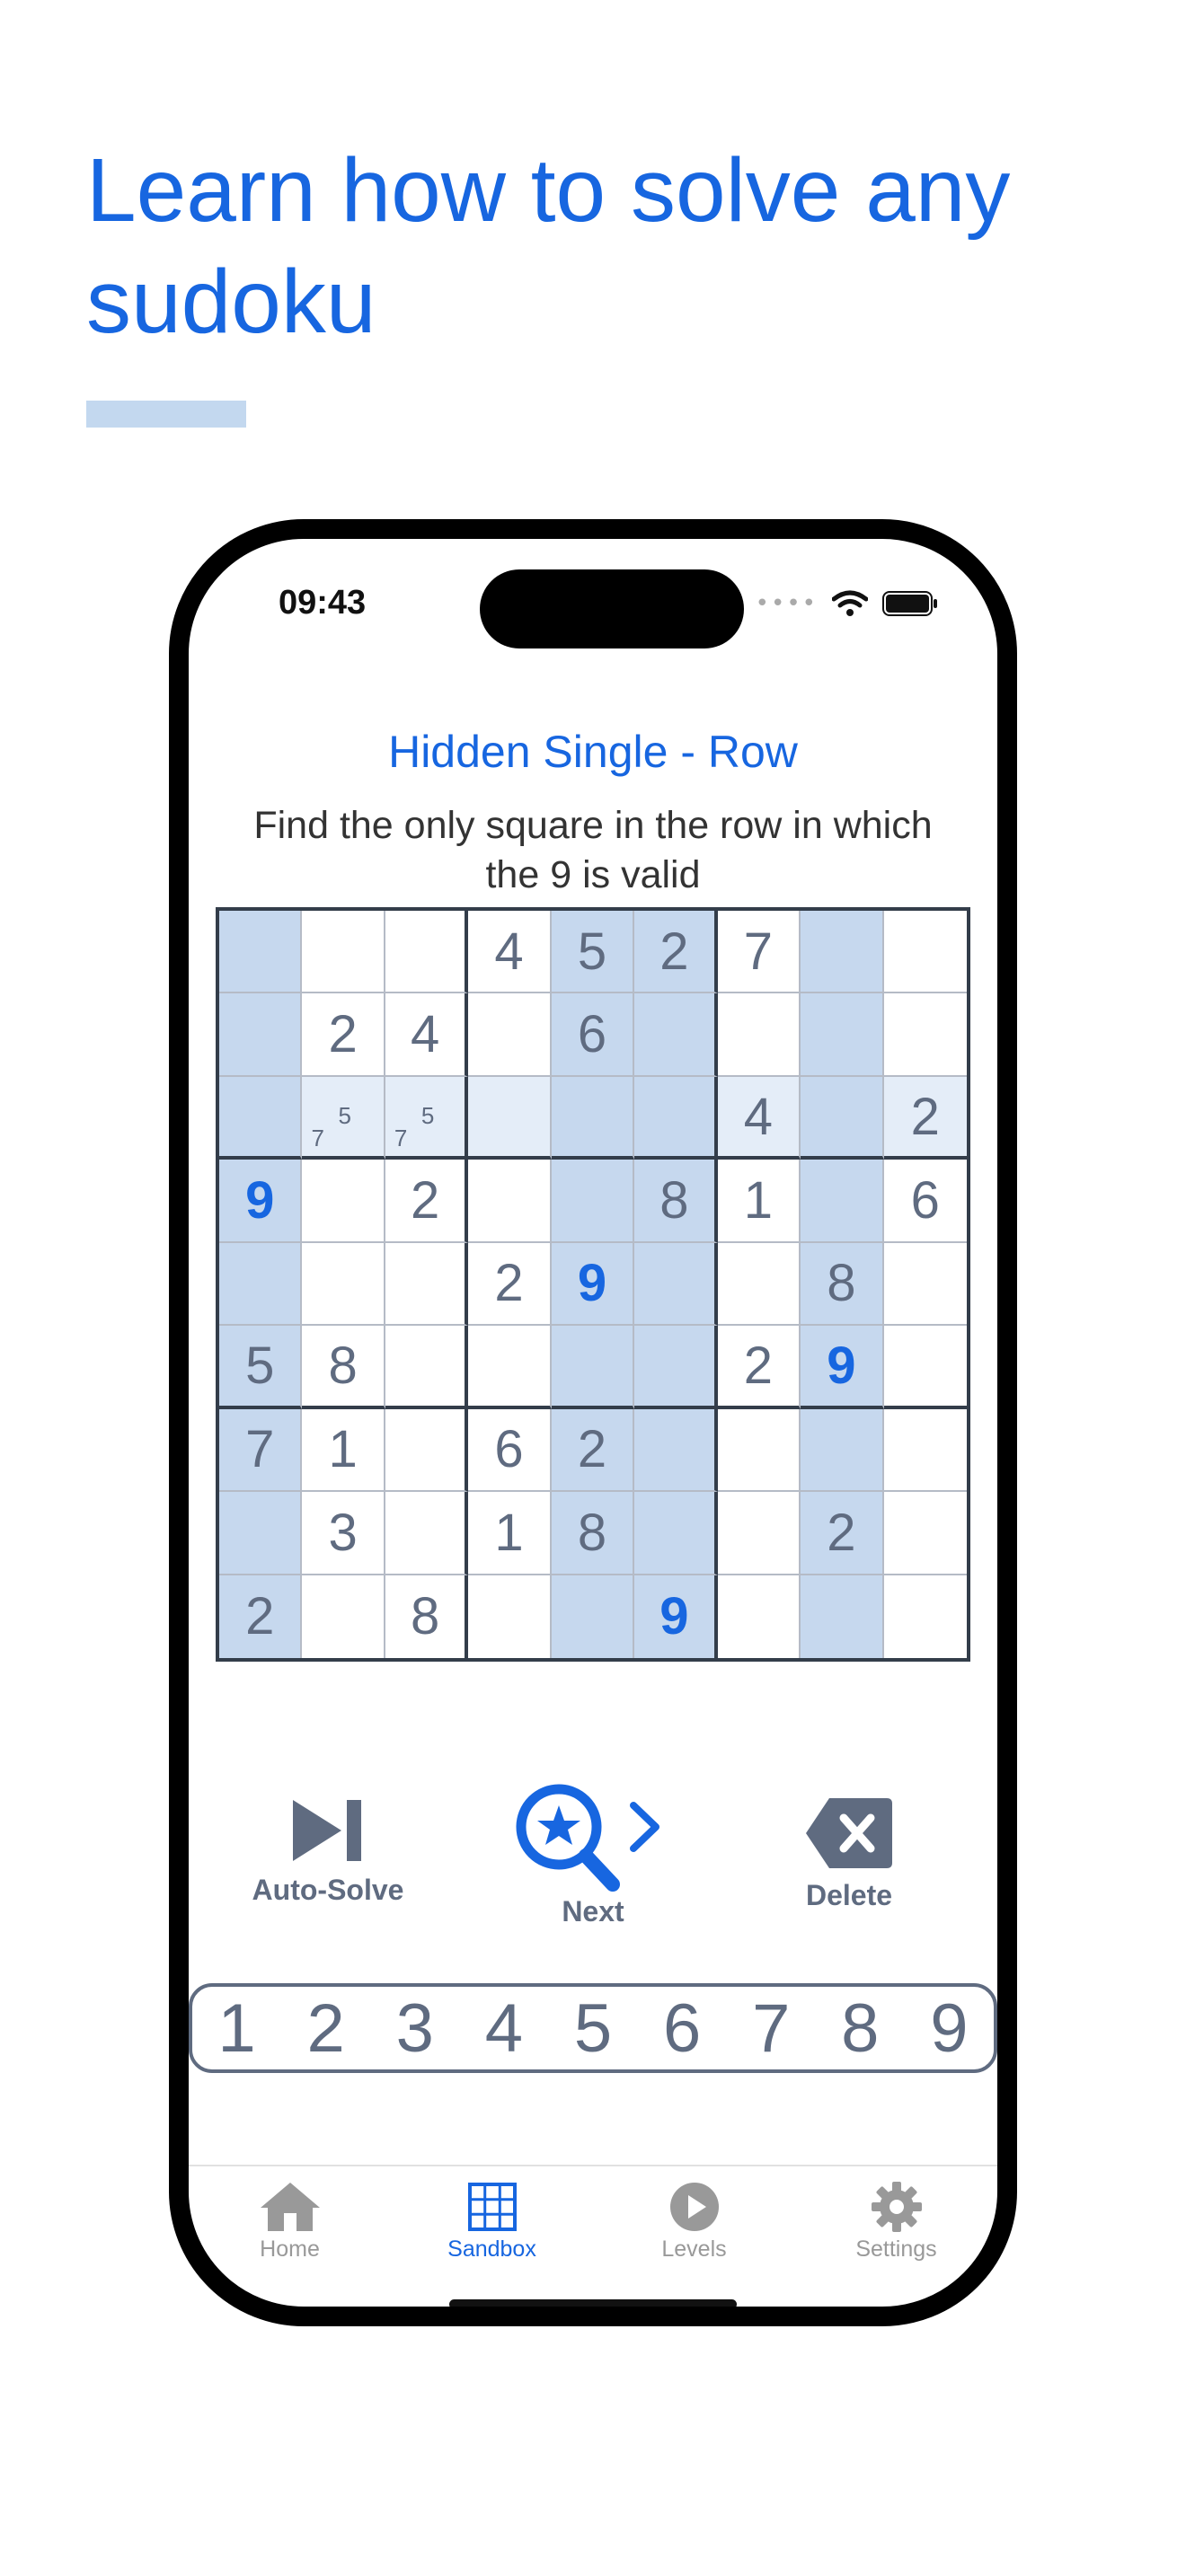 The height and width of the screenshot is (2576, 1186). Describe the element at coordinates (859, 2028) in the screenshot. I see `number-key: 8` at that location.